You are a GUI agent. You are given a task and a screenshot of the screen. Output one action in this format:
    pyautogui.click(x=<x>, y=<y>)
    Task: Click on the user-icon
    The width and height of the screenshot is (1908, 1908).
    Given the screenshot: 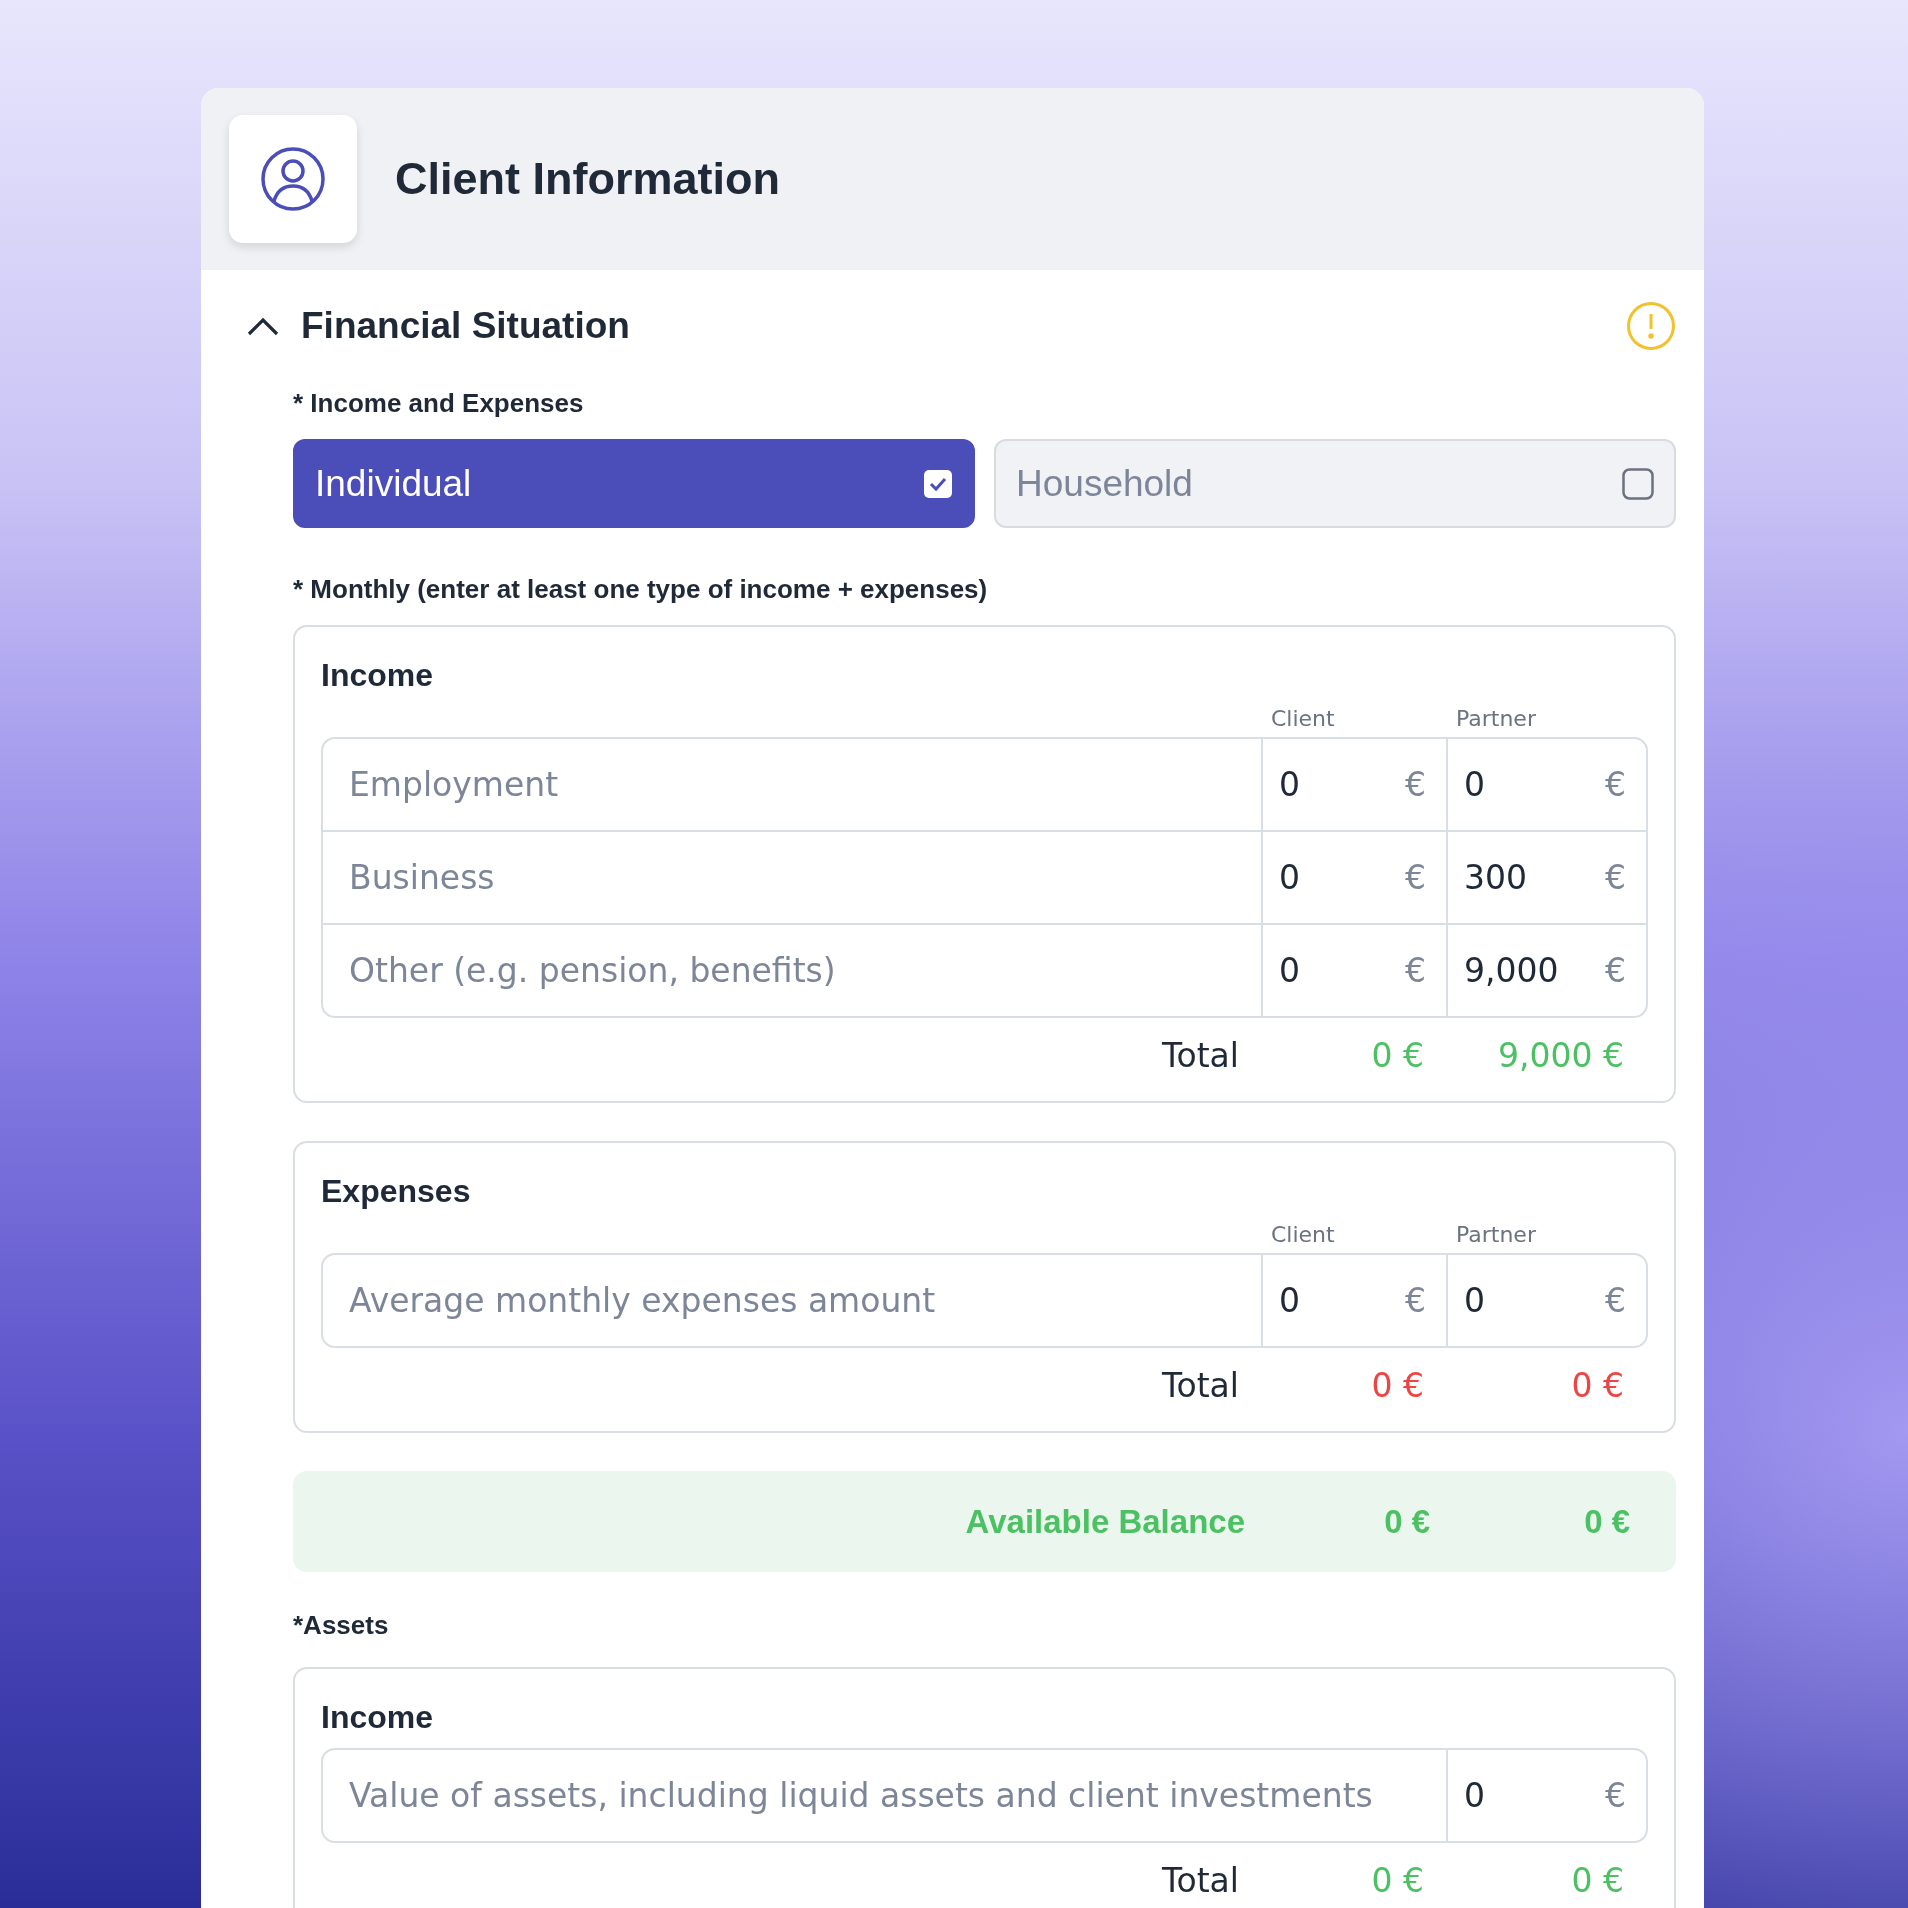 What is the action you would take?
    pyautogui.click(x=293, y=179)
    